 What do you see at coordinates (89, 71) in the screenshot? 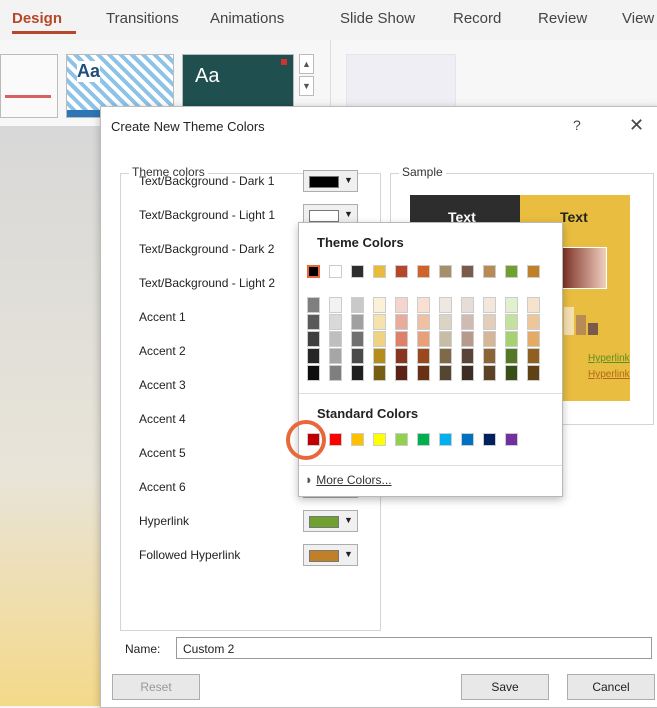
I see `theme-thumbnail-sample-text: Aa` at bounding box center [89, 71].